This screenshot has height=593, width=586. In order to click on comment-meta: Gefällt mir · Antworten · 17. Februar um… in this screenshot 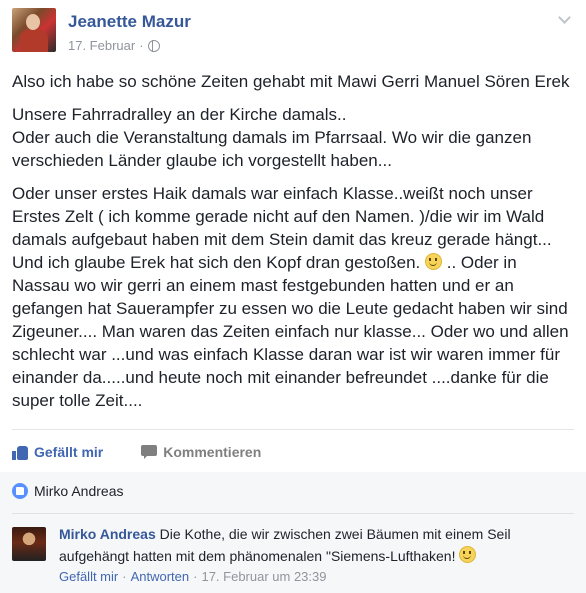, I will do `click(193, 576)`.